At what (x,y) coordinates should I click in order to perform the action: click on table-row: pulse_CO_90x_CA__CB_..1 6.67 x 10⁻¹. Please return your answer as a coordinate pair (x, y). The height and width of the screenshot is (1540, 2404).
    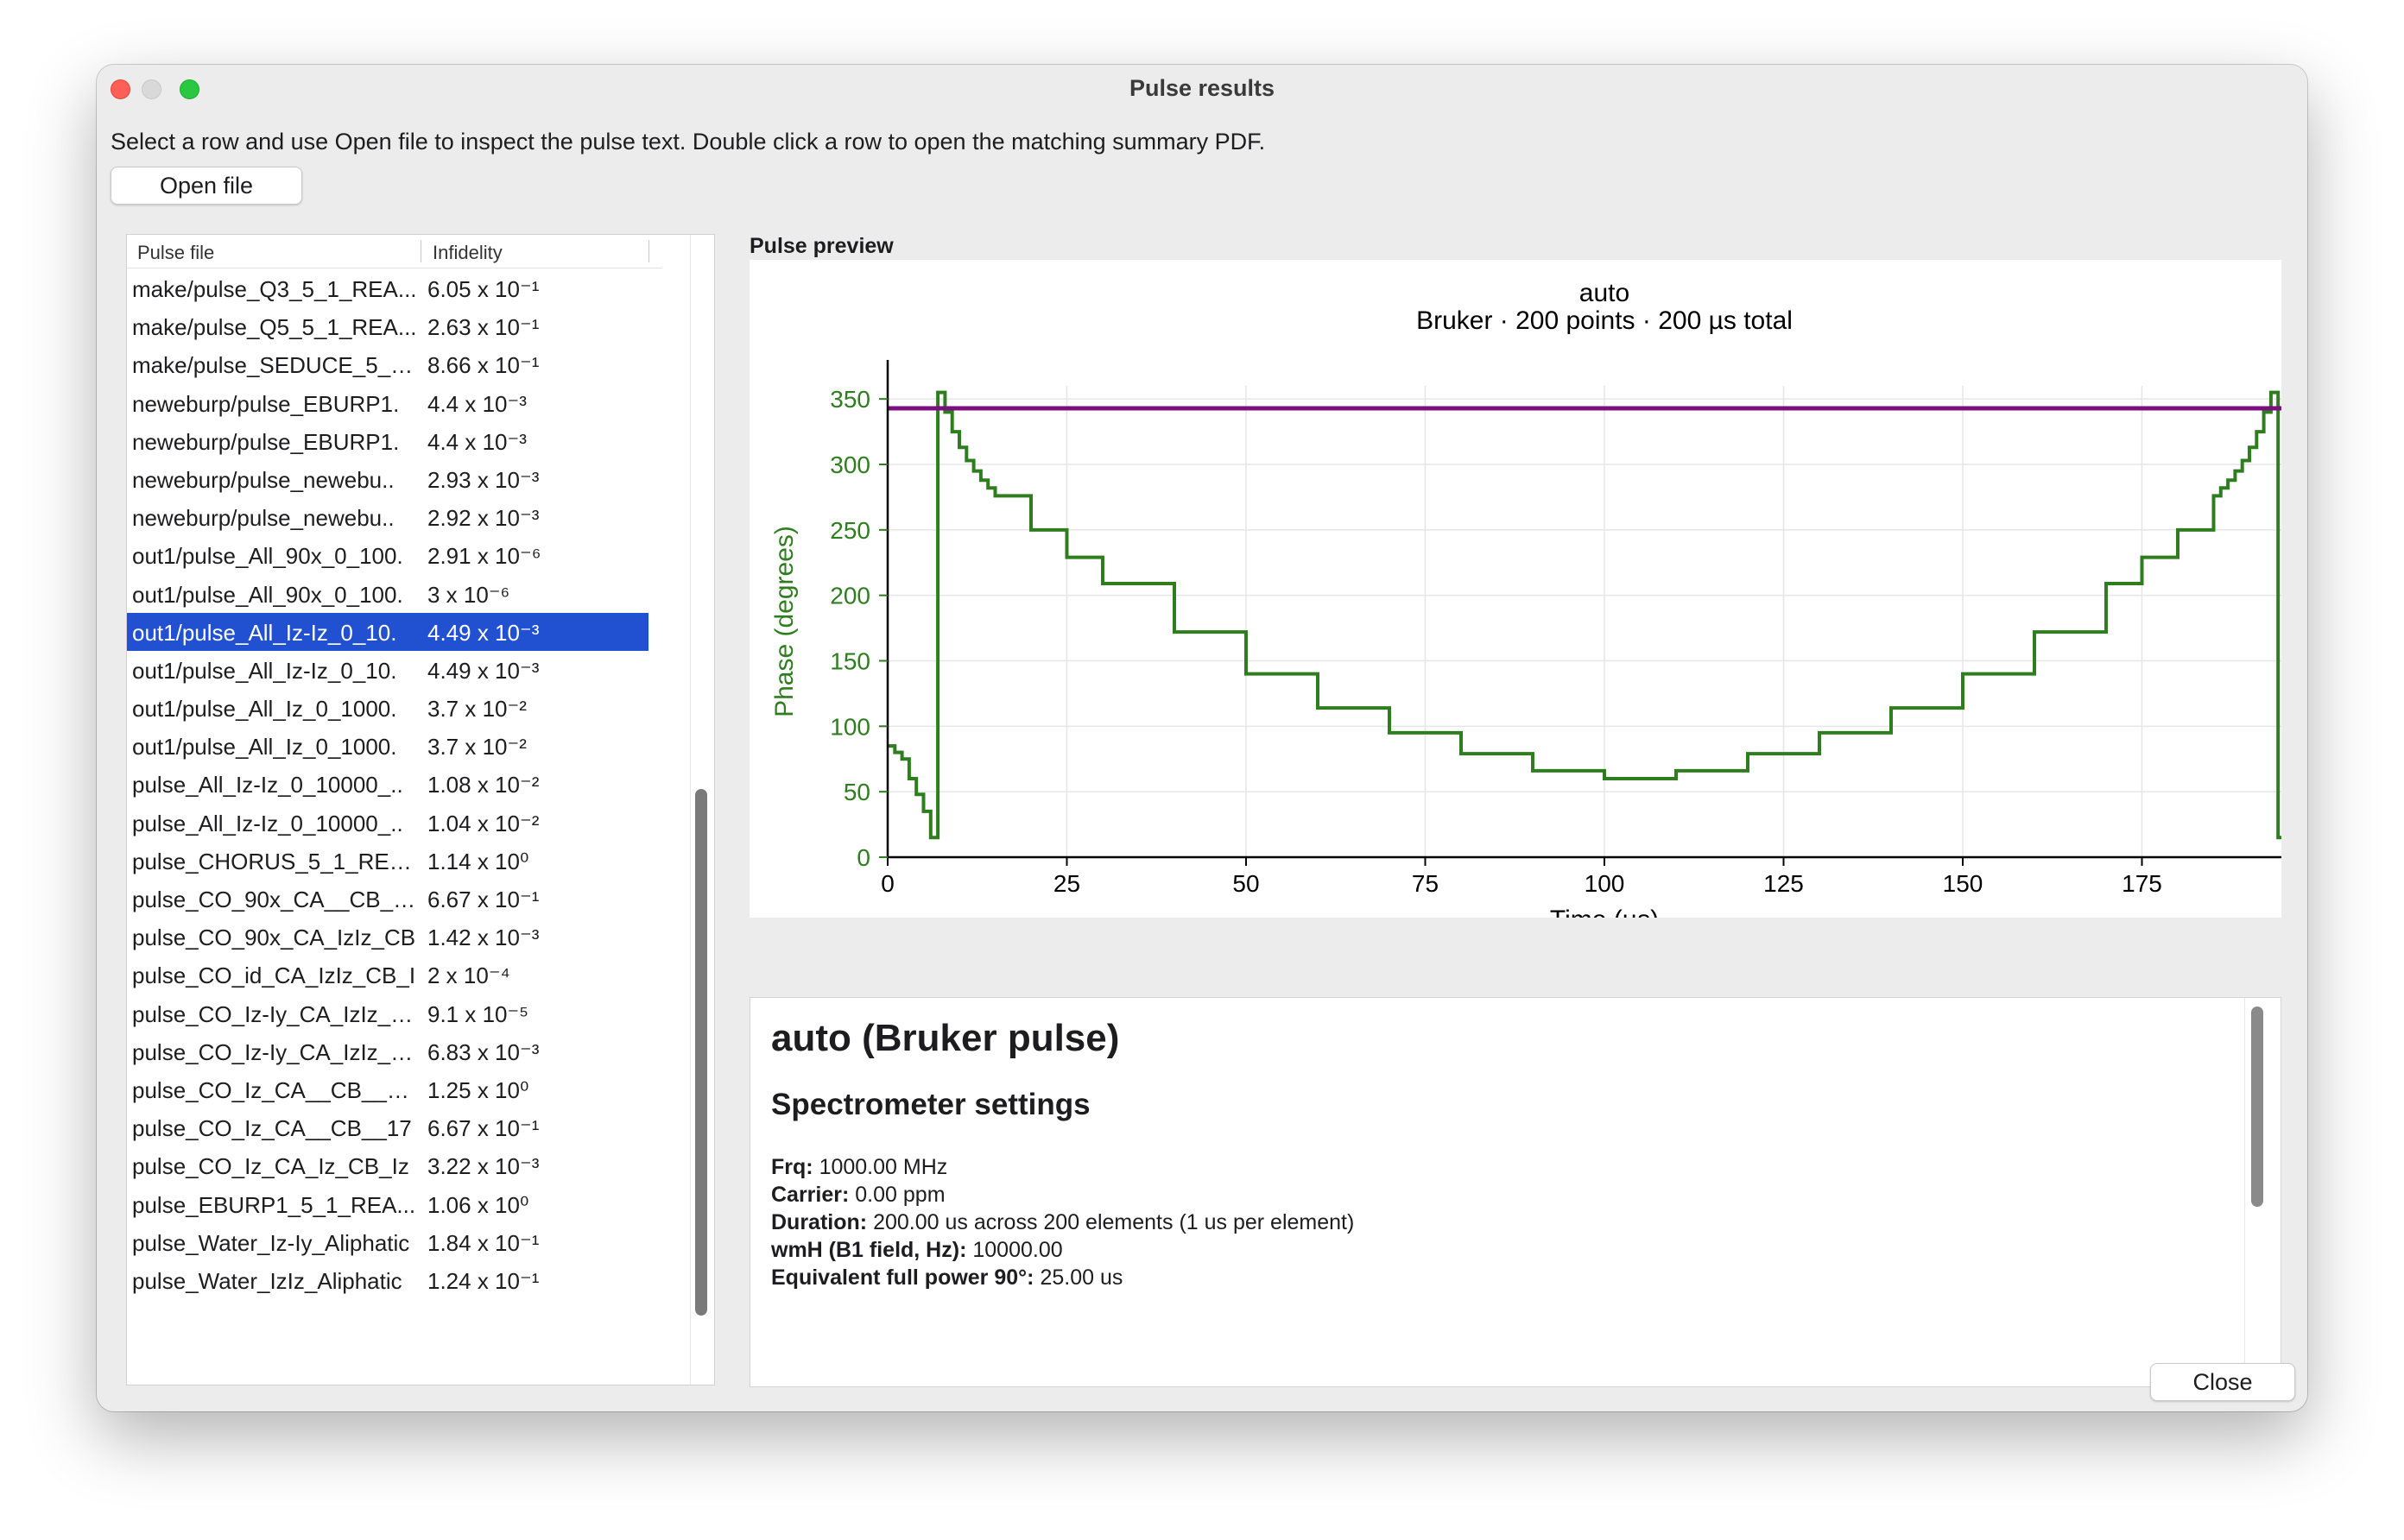
    Looking at the image, I should click on (388, 899).